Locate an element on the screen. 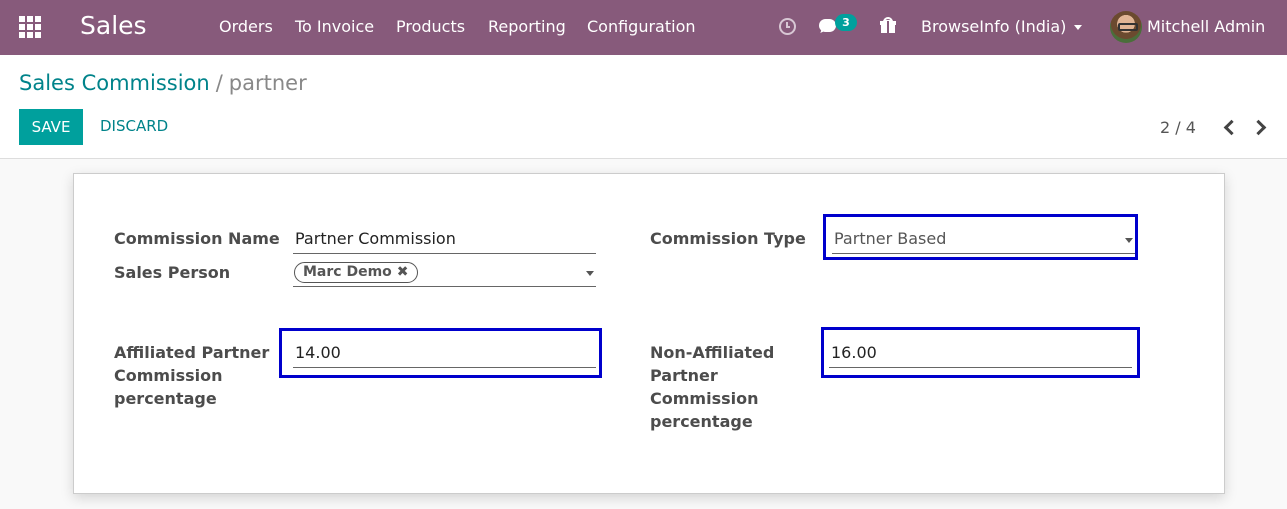 This screenshot has height=509, width=1287. breadcrumb: Sales Commission / partner is located at coordinates (163, 83).